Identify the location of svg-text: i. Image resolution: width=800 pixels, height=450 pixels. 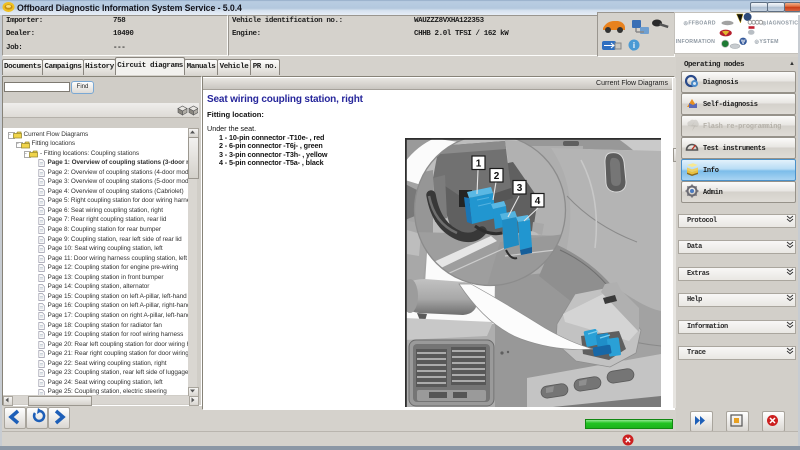
(634, 45).